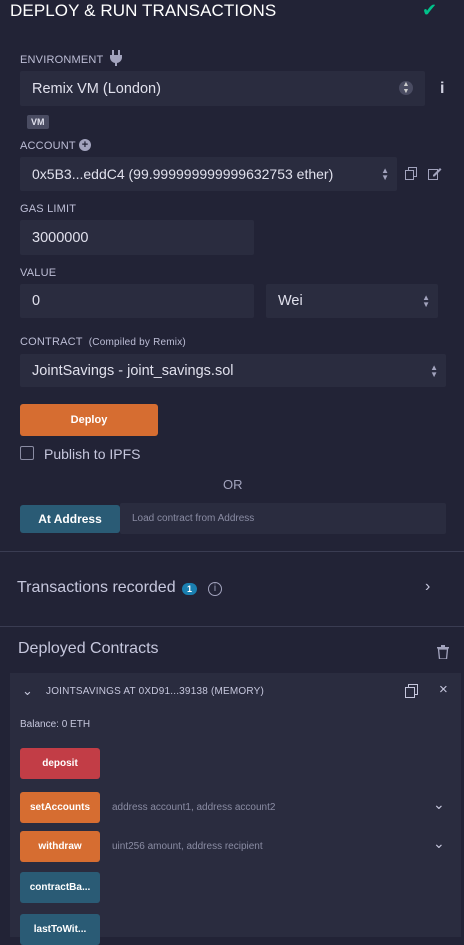 Image resolution: width=464 pixels, height=945 pixels. I want to click on environment-label: ENVIRONMENT, so click(62, 60).